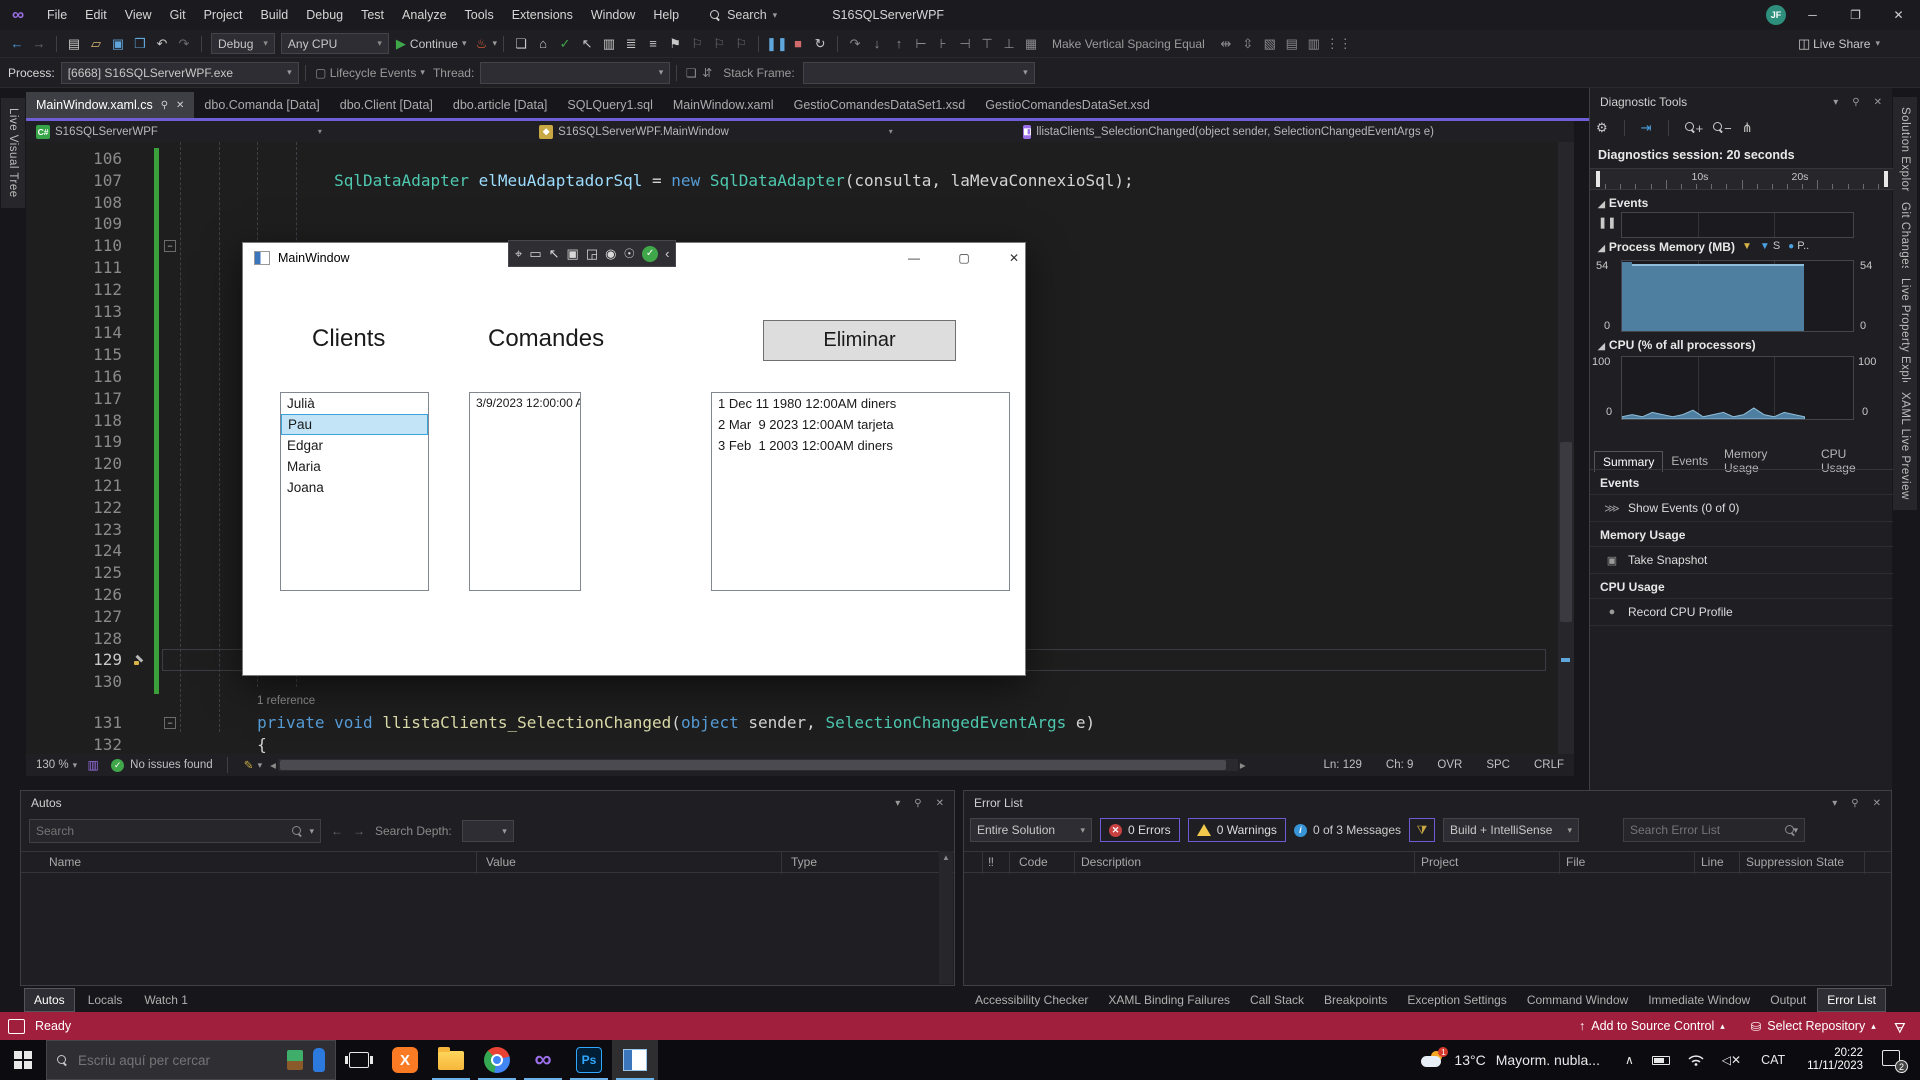 This screenshot has width=1920, height=1080. What do you see at coordinates (354, 424) in the screenshot?
I see `client-item: Pau` at bounding box center [354, 424].